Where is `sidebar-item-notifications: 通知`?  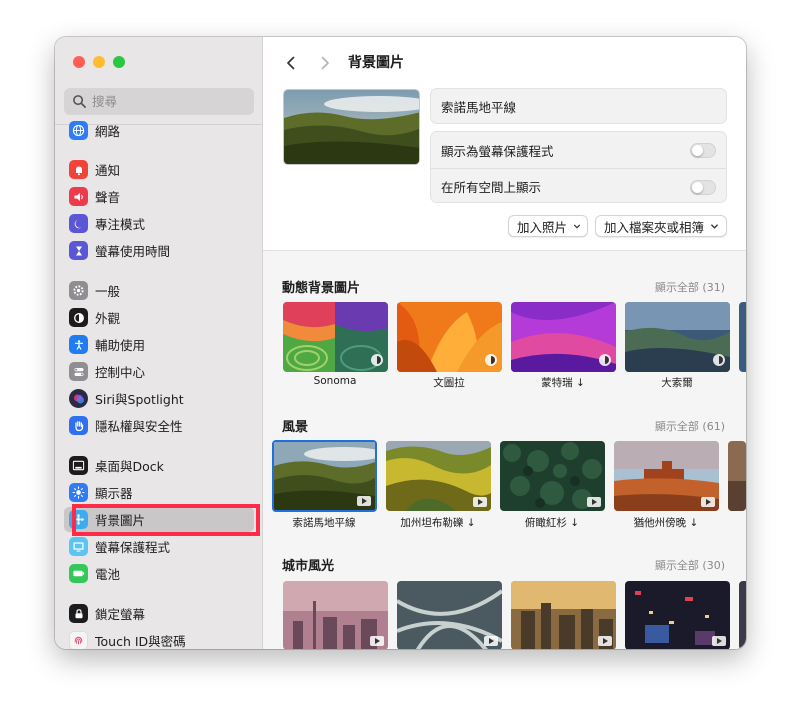
sidebar-item-notifications: 通知 is located at coordinates (159, 169).